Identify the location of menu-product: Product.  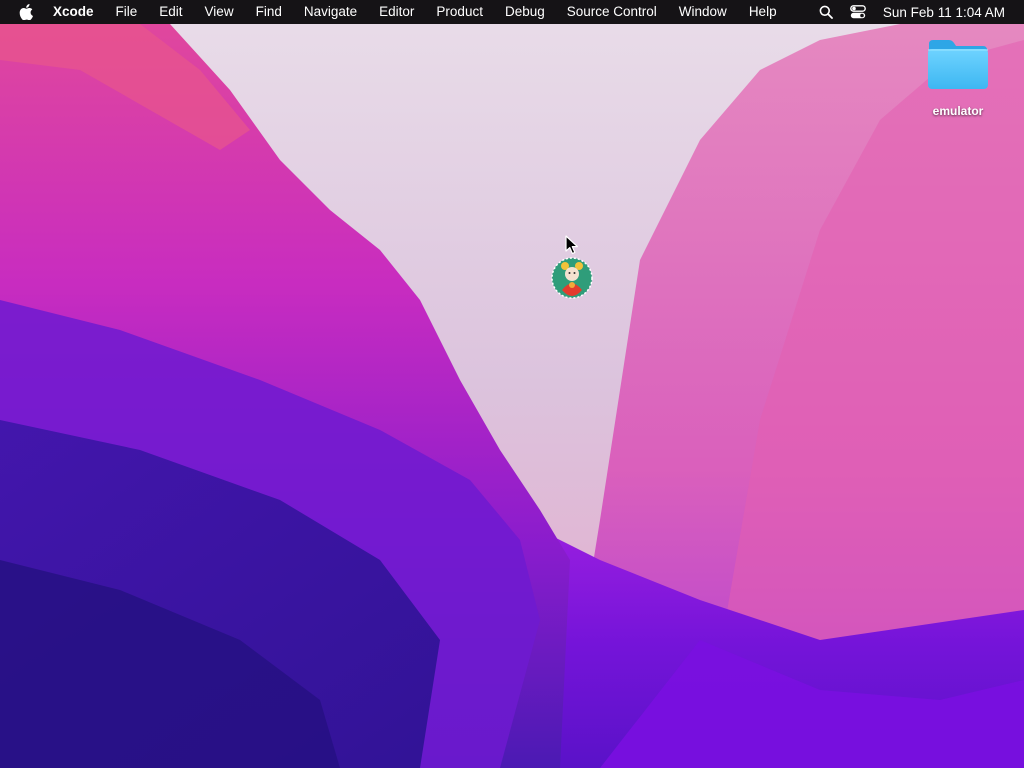
(459, 12).